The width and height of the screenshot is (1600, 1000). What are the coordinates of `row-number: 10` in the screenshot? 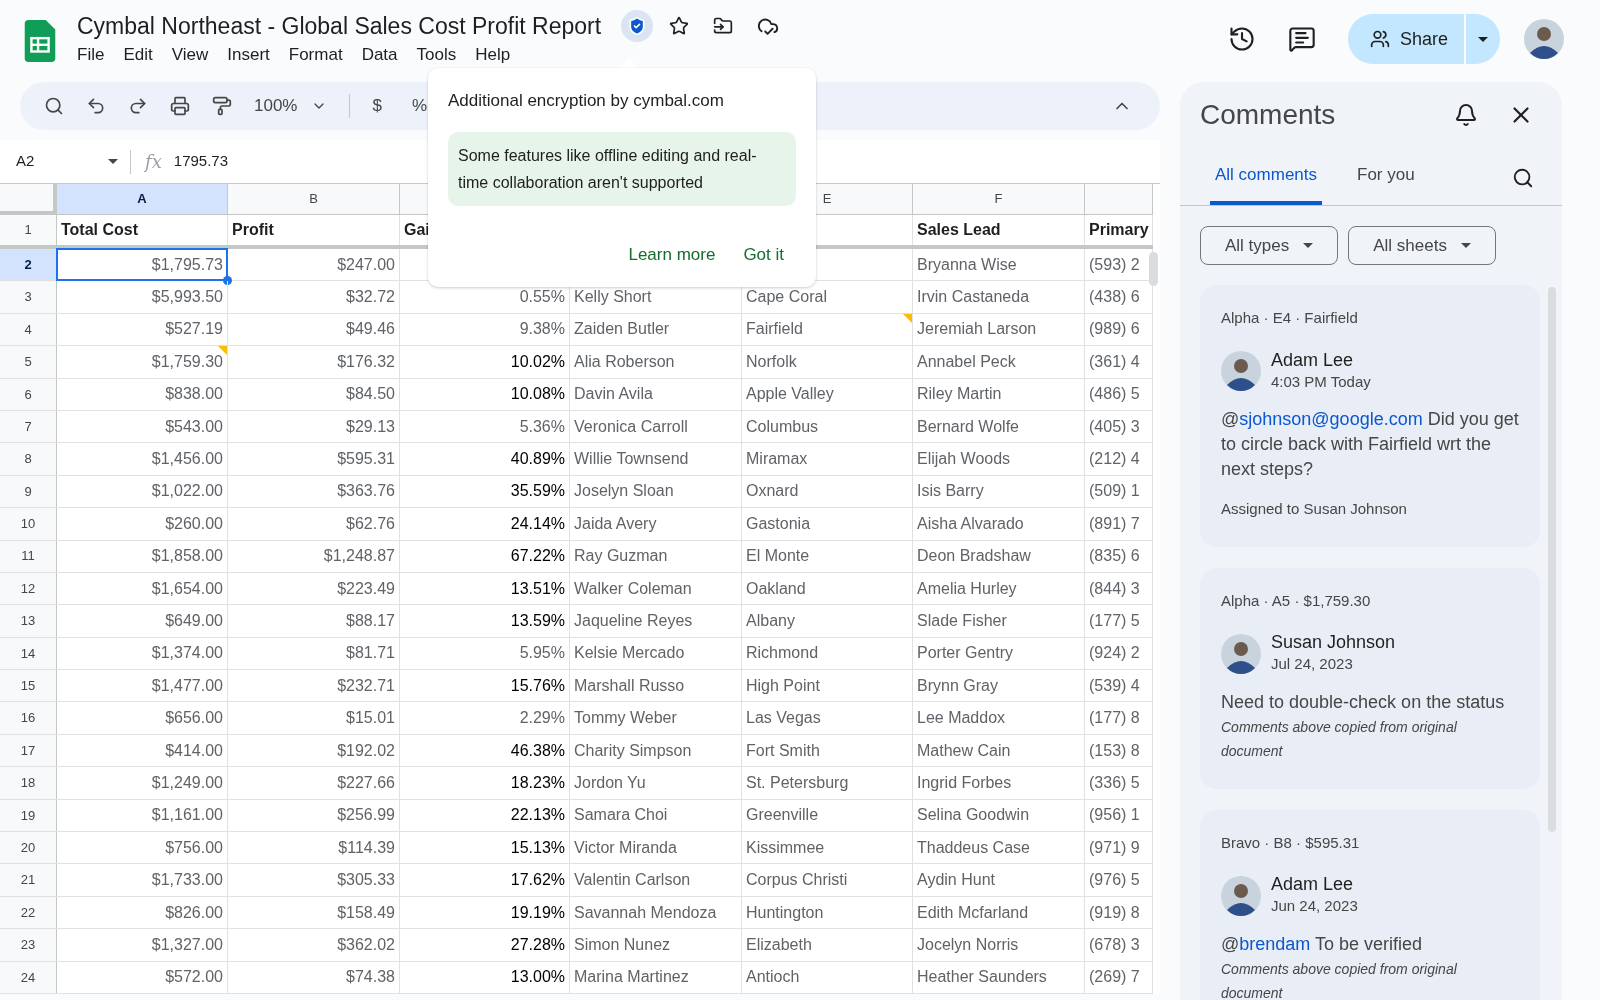 It's located at (28, 524).